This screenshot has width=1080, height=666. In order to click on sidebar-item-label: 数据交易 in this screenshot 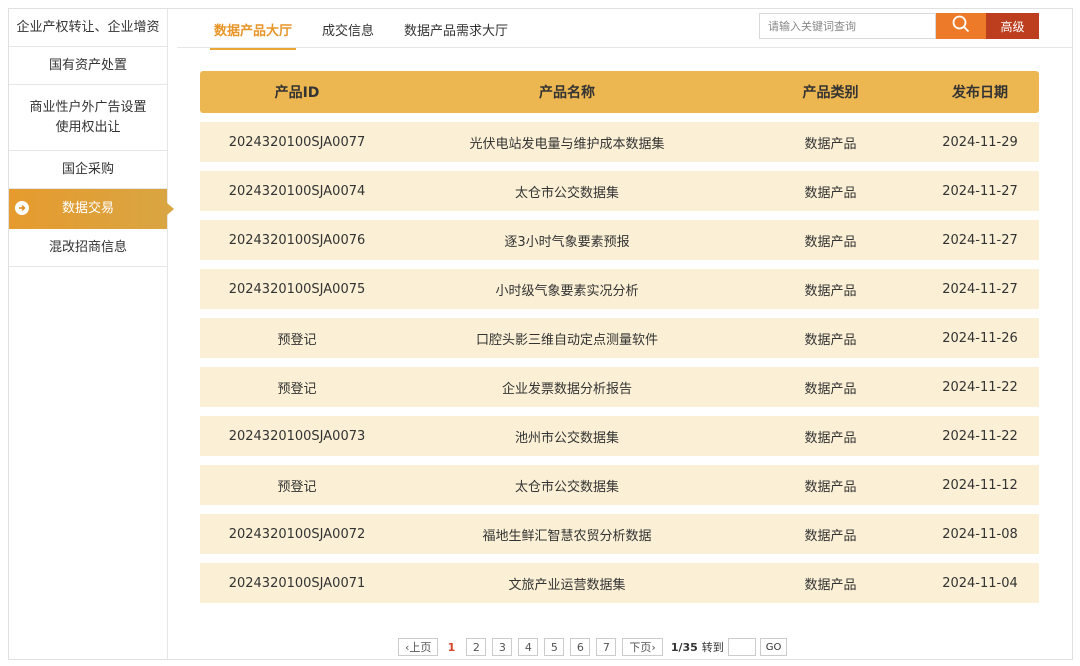, I will do `click(87, 208)`.